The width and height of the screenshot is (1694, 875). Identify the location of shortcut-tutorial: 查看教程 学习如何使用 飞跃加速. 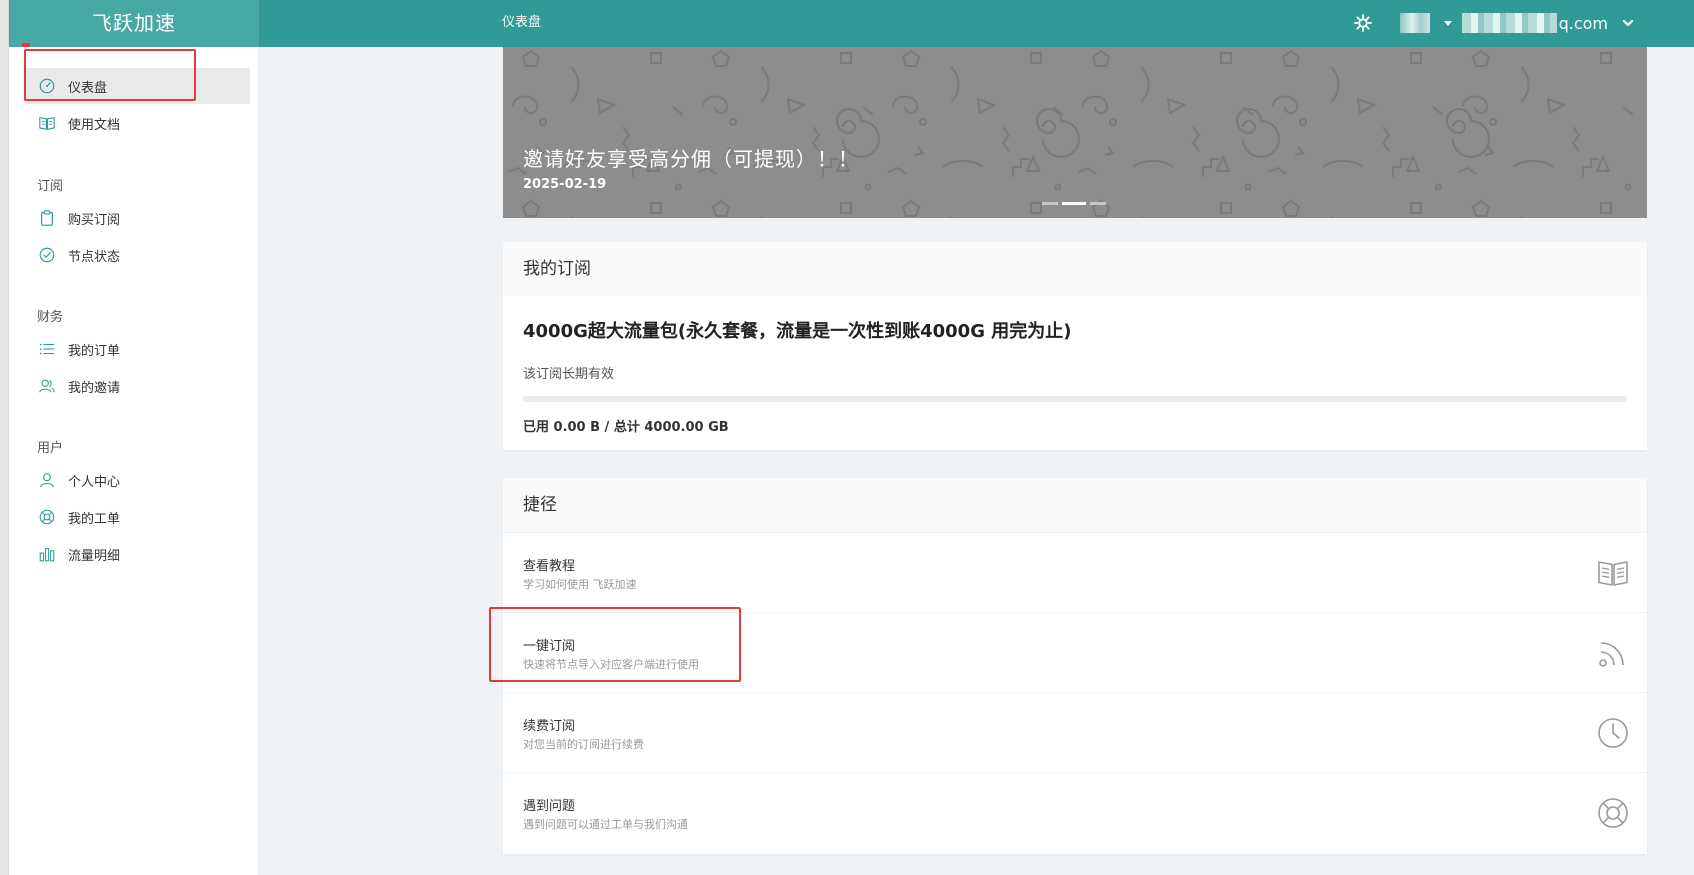
(1075, 572).